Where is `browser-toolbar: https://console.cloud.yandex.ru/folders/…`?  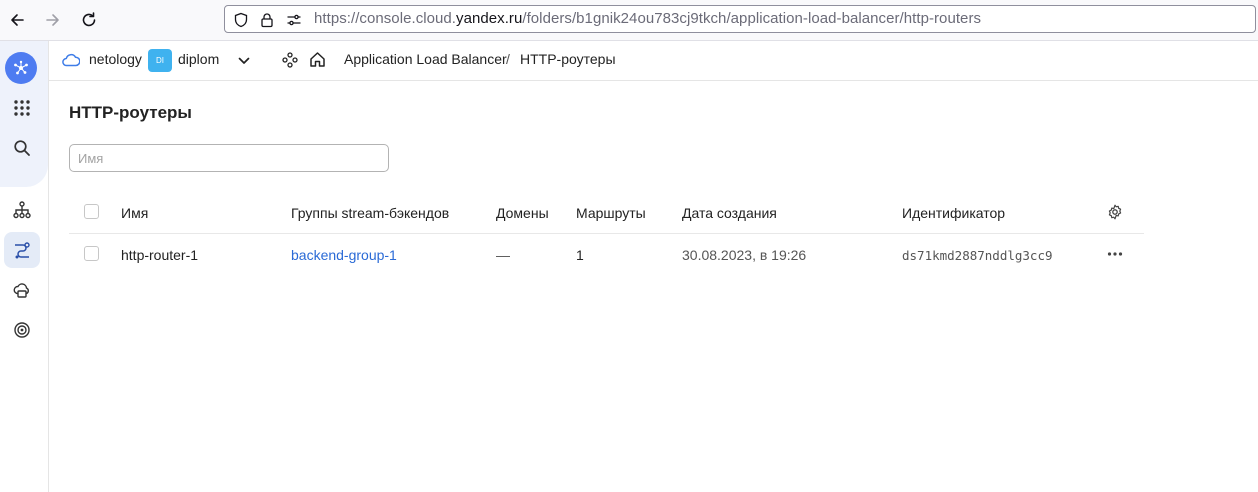 browser-toolbar: https://console.cloud.yandex.ru/folders/… is located at coordinates (629, 20).